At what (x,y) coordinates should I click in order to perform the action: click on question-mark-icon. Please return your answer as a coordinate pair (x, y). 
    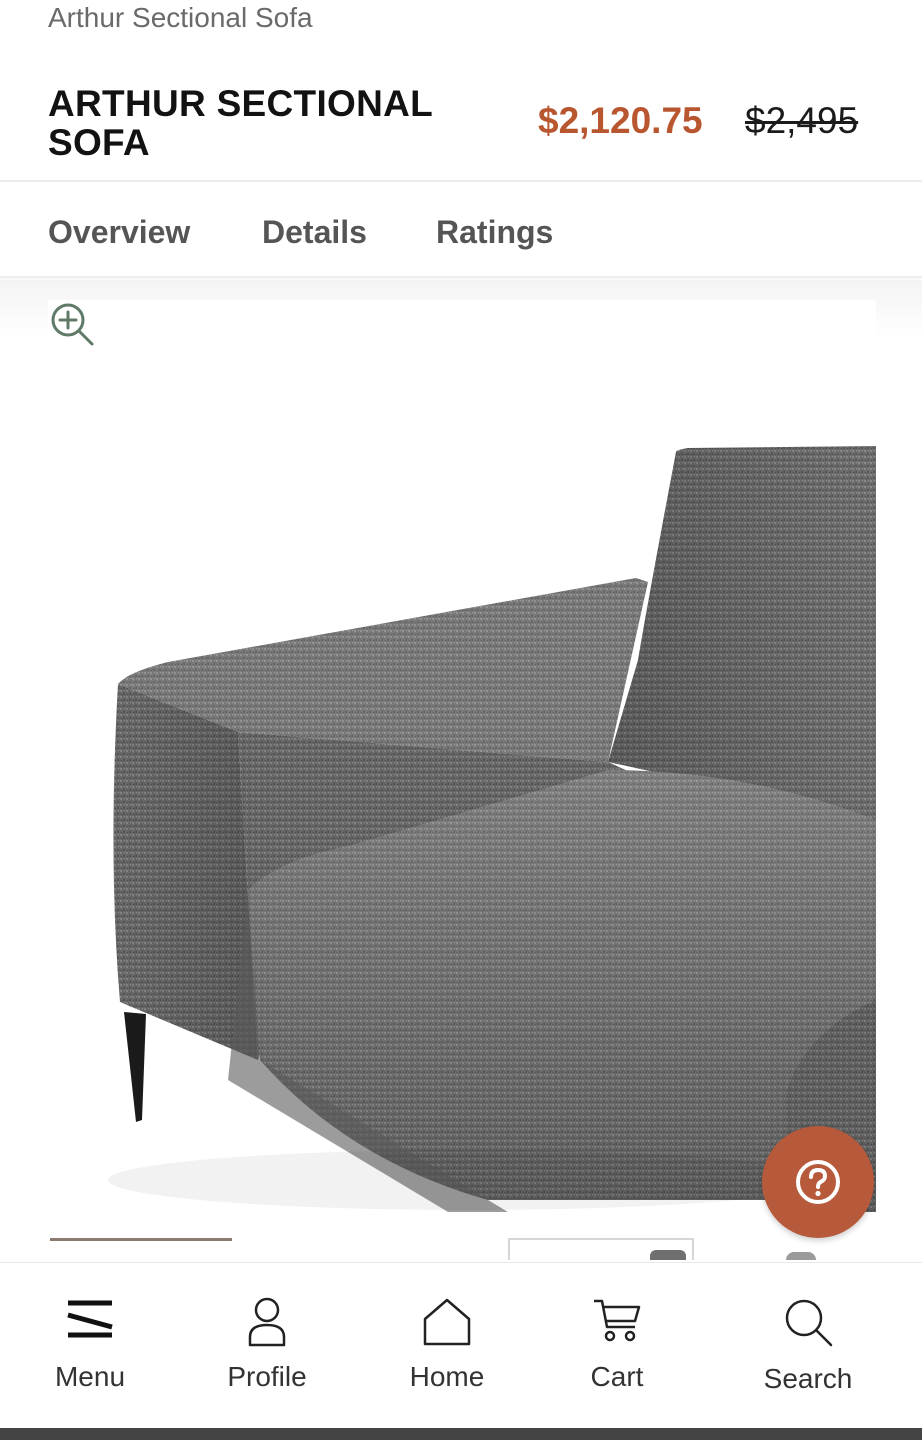
    Looking at the image, I should click on (818, 1182).